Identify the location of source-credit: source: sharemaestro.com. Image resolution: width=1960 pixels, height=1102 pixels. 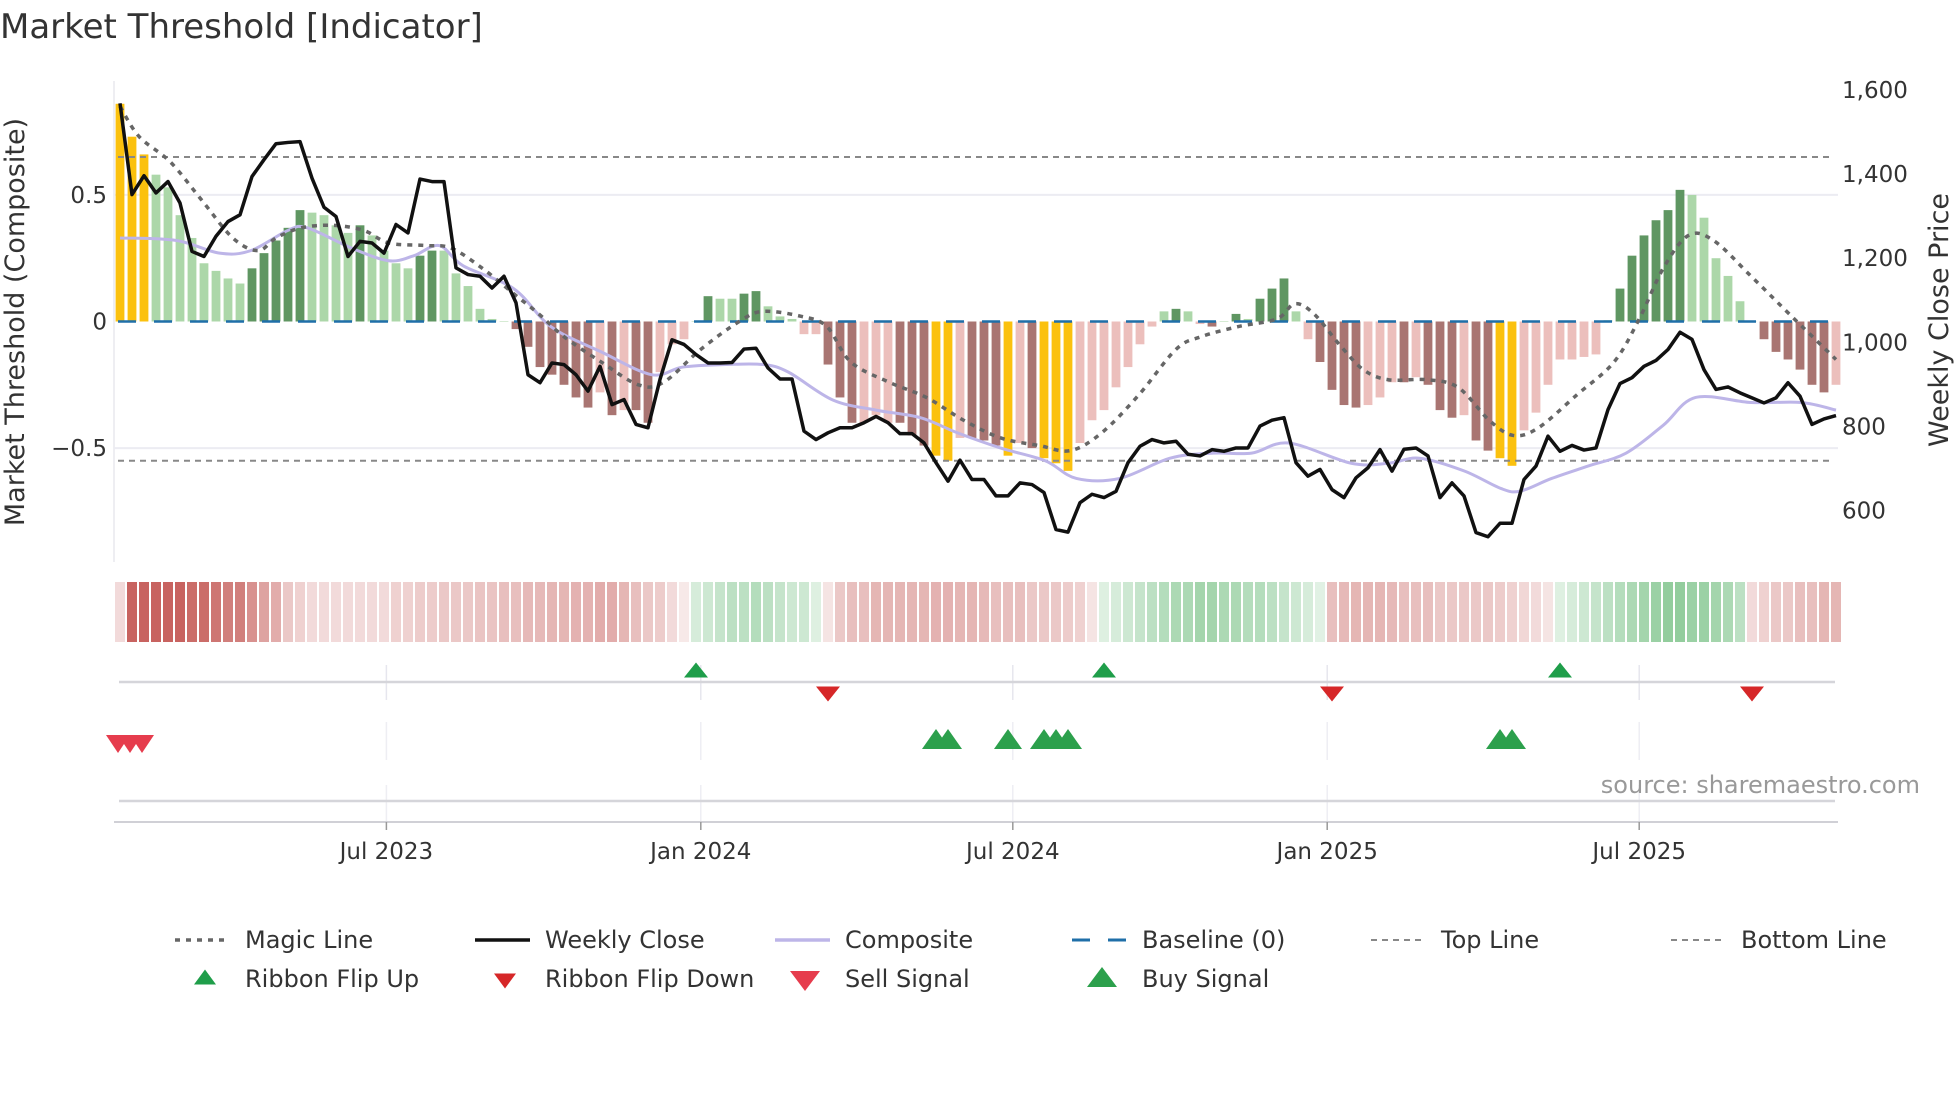
(1760, 785).